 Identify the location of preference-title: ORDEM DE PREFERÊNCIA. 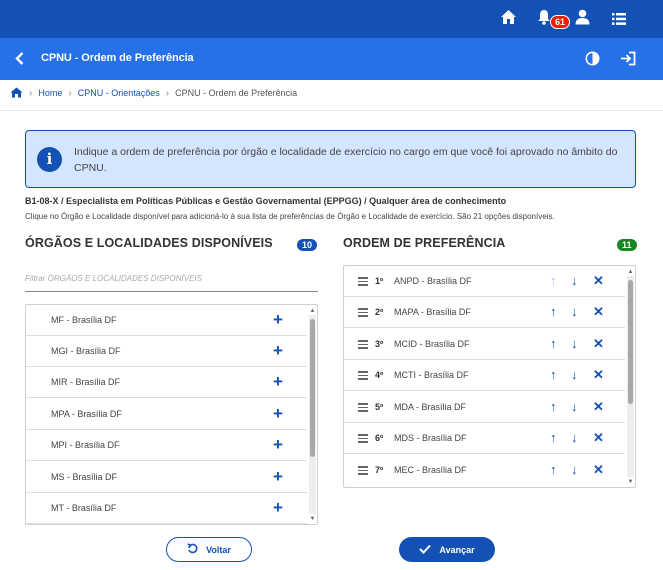
(424, 243).